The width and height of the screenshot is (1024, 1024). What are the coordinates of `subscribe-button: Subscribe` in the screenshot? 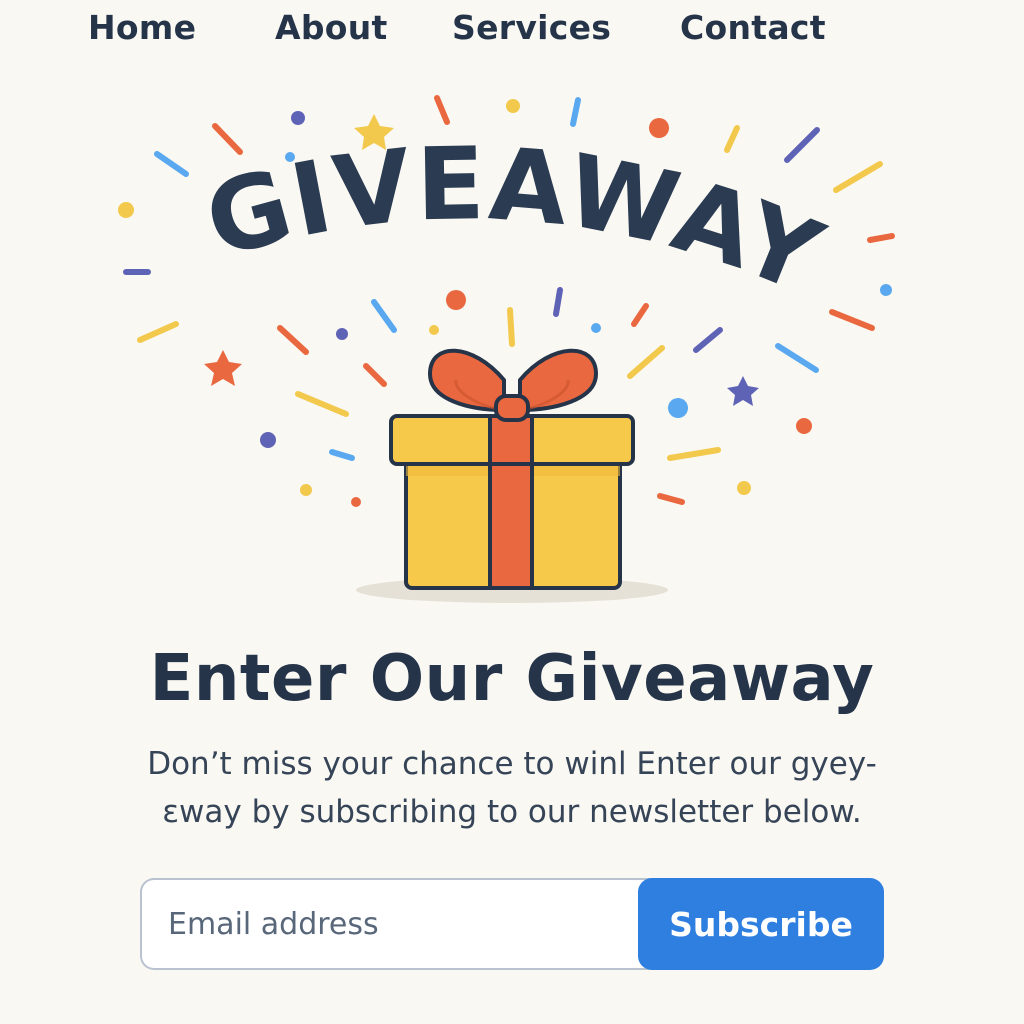 It's located at (761, 924).